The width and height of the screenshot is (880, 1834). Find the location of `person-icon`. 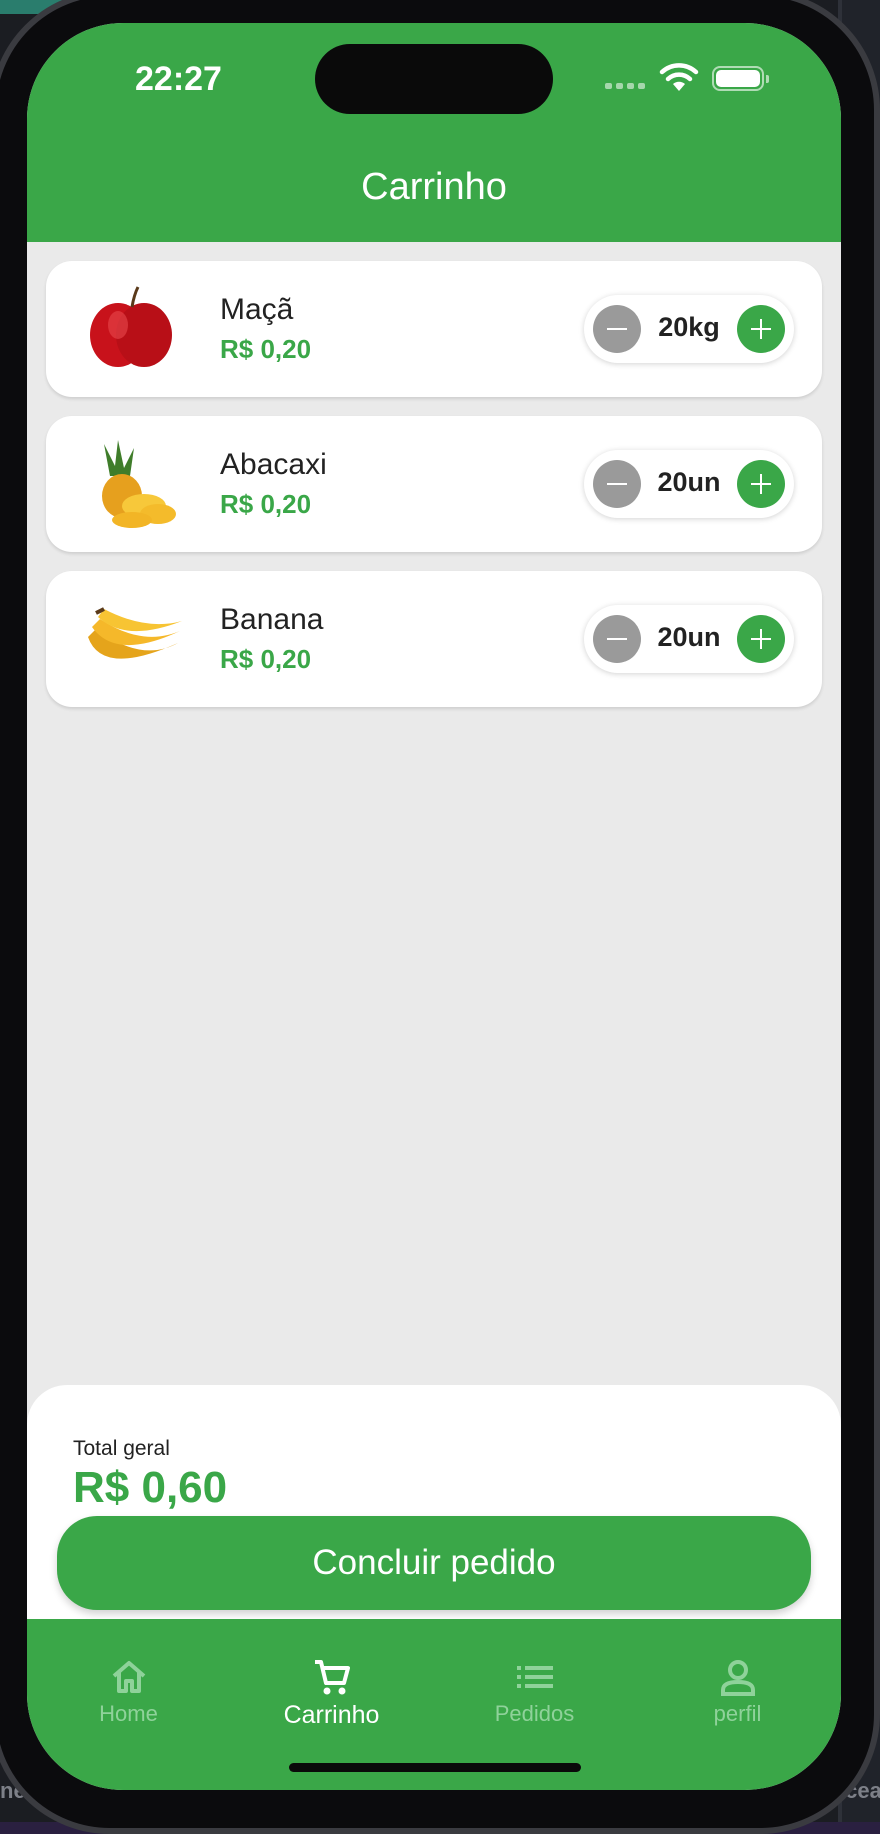

person-icon is located at coordinates (737, 1678).